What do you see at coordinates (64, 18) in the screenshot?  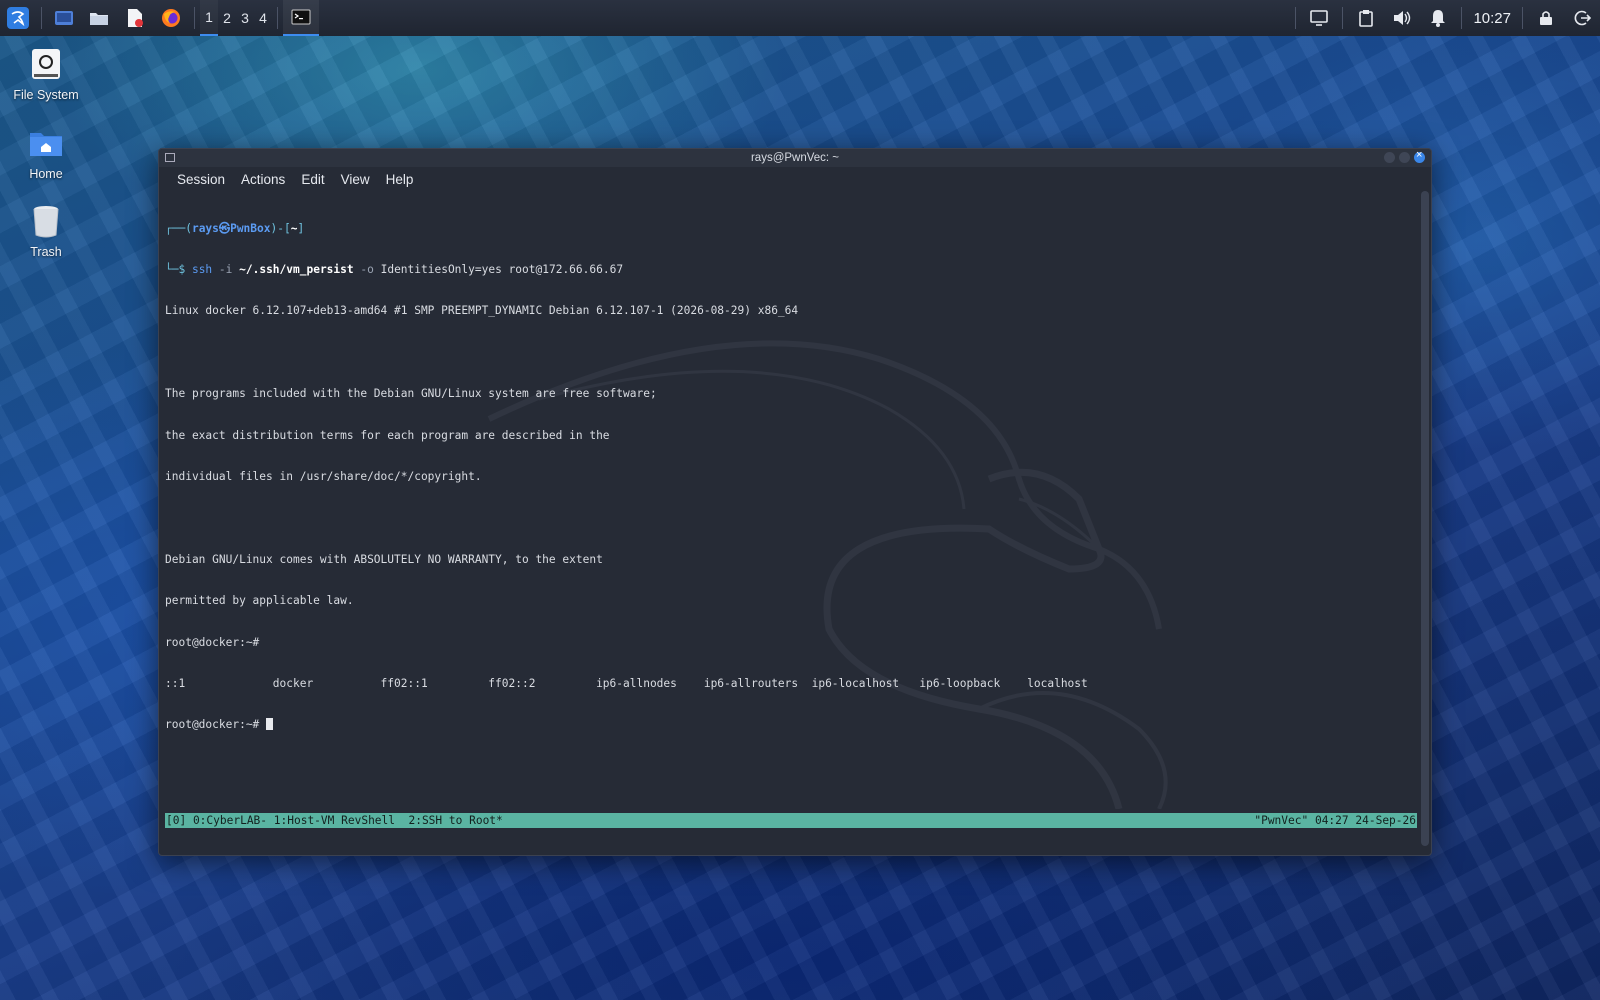 I see `show-desktop-icon` at bounding box center [64, 18].